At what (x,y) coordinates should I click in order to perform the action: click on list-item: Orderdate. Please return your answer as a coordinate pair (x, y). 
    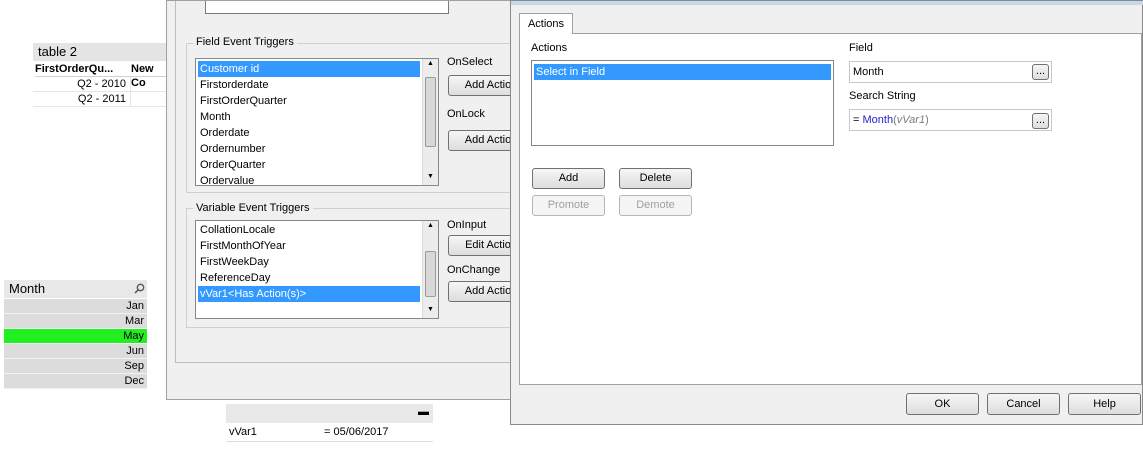
    Looking at the image, I should click on (309, 133).